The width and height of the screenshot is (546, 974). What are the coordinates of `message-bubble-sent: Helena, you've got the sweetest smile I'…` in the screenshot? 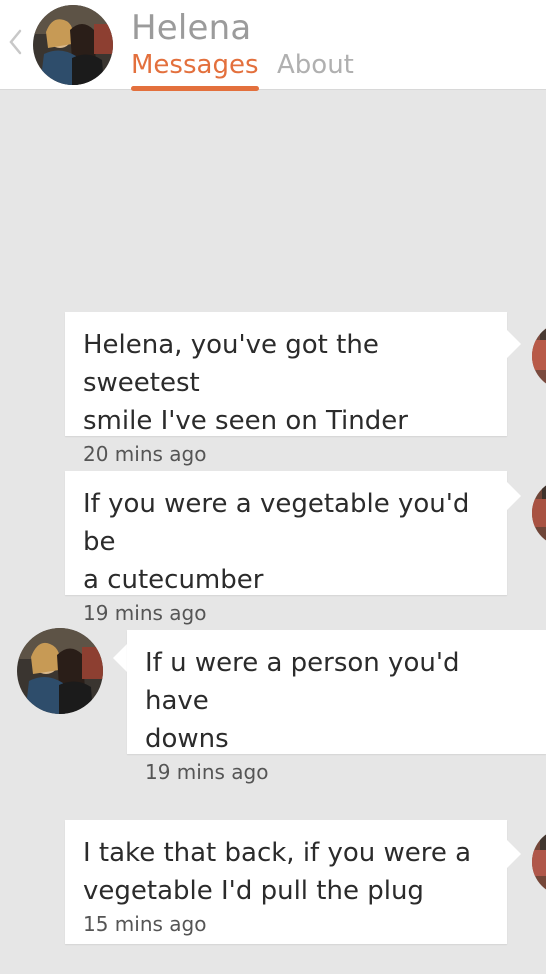 It's located at (286, 389).